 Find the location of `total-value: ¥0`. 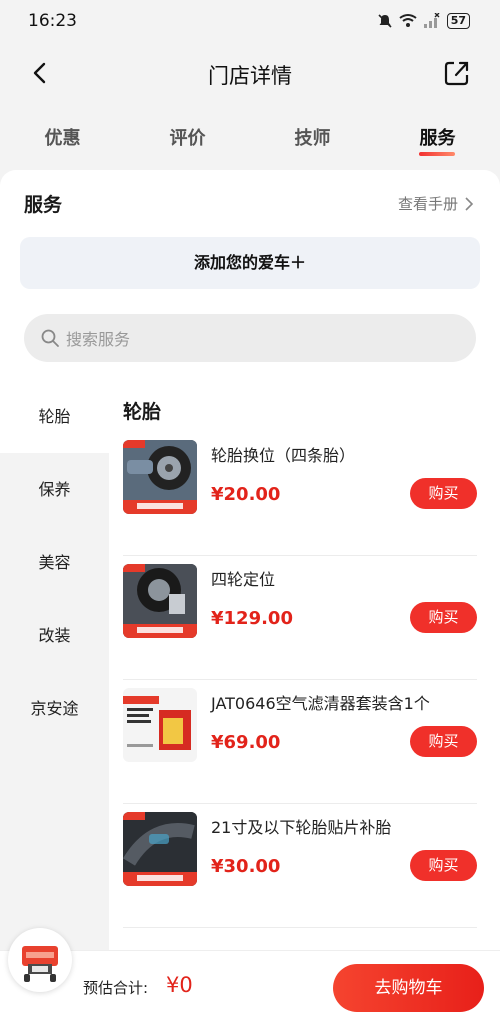

total-value: ¥0 is located at coordinates (179, 985).